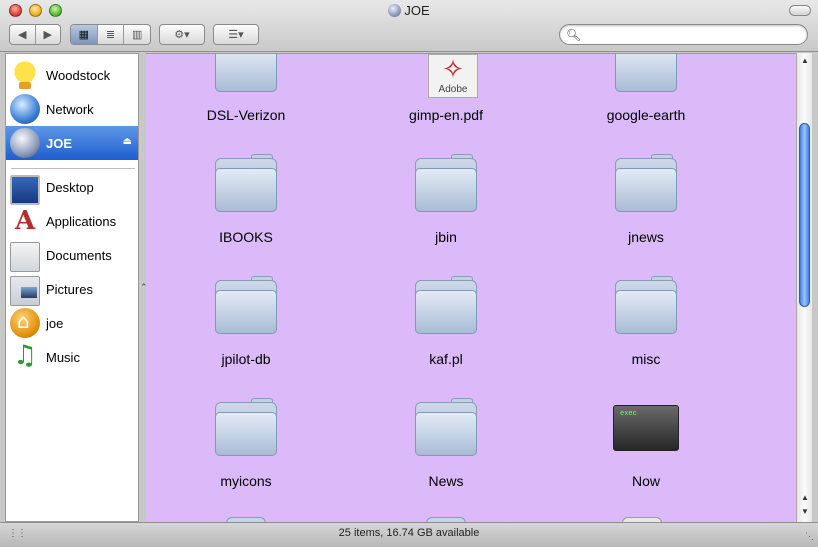 This screenshot has width=818, height=547. I want to click on arrange-menu-button: ☰▾, so click(236, 34).